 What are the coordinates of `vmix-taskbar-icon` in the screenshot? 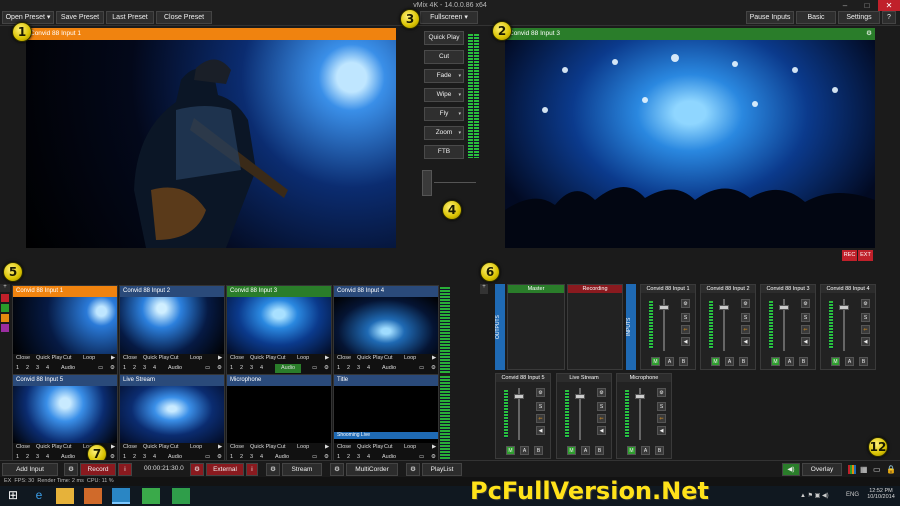 It's located at (121, 496).